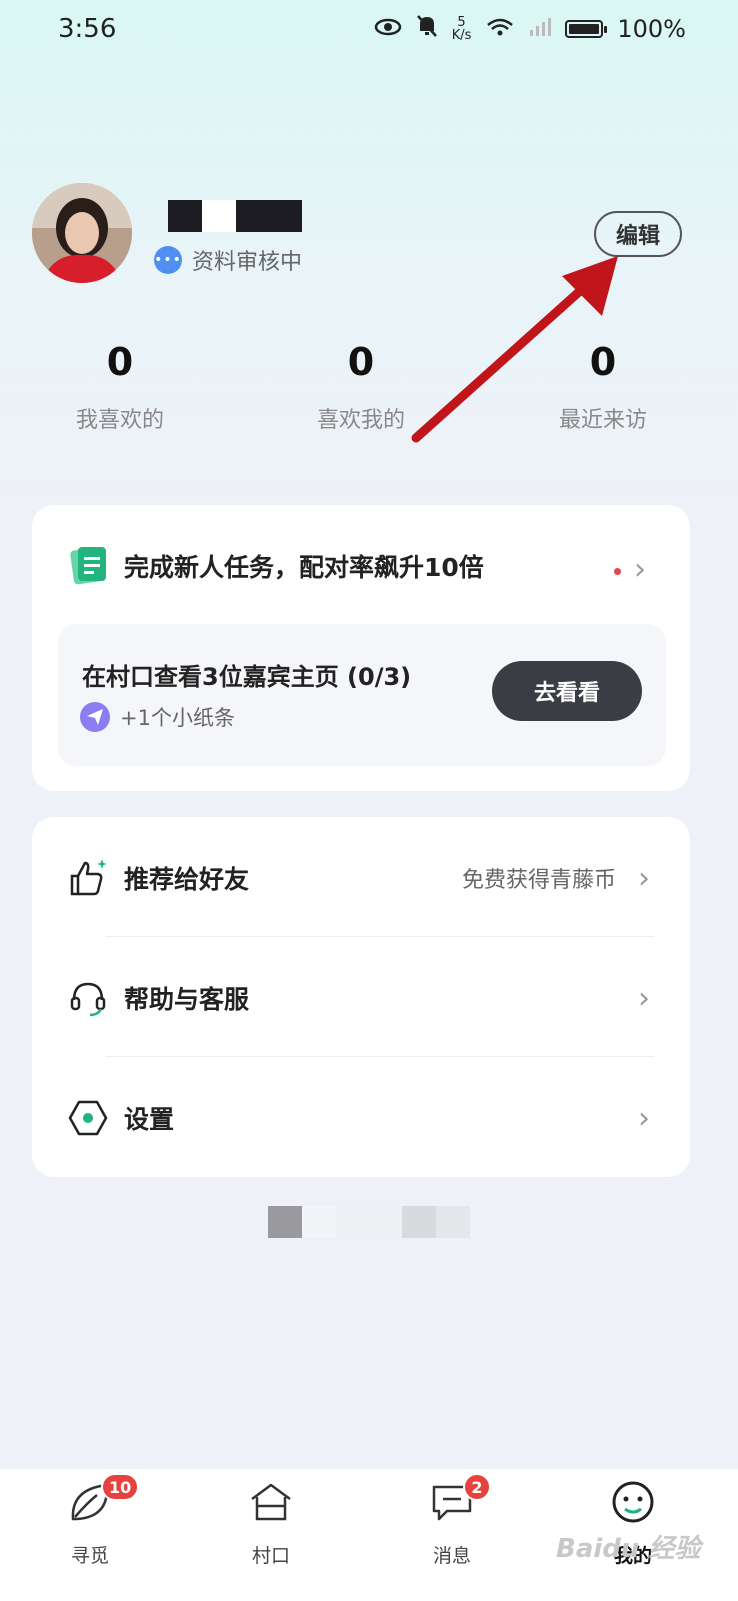 This screenshot has height=1601, width=738. What do you see at coordinates (177, 718) in the screenshot?
I see `task-reward-text: +1个小纸条` at bounding box center [177, 718].